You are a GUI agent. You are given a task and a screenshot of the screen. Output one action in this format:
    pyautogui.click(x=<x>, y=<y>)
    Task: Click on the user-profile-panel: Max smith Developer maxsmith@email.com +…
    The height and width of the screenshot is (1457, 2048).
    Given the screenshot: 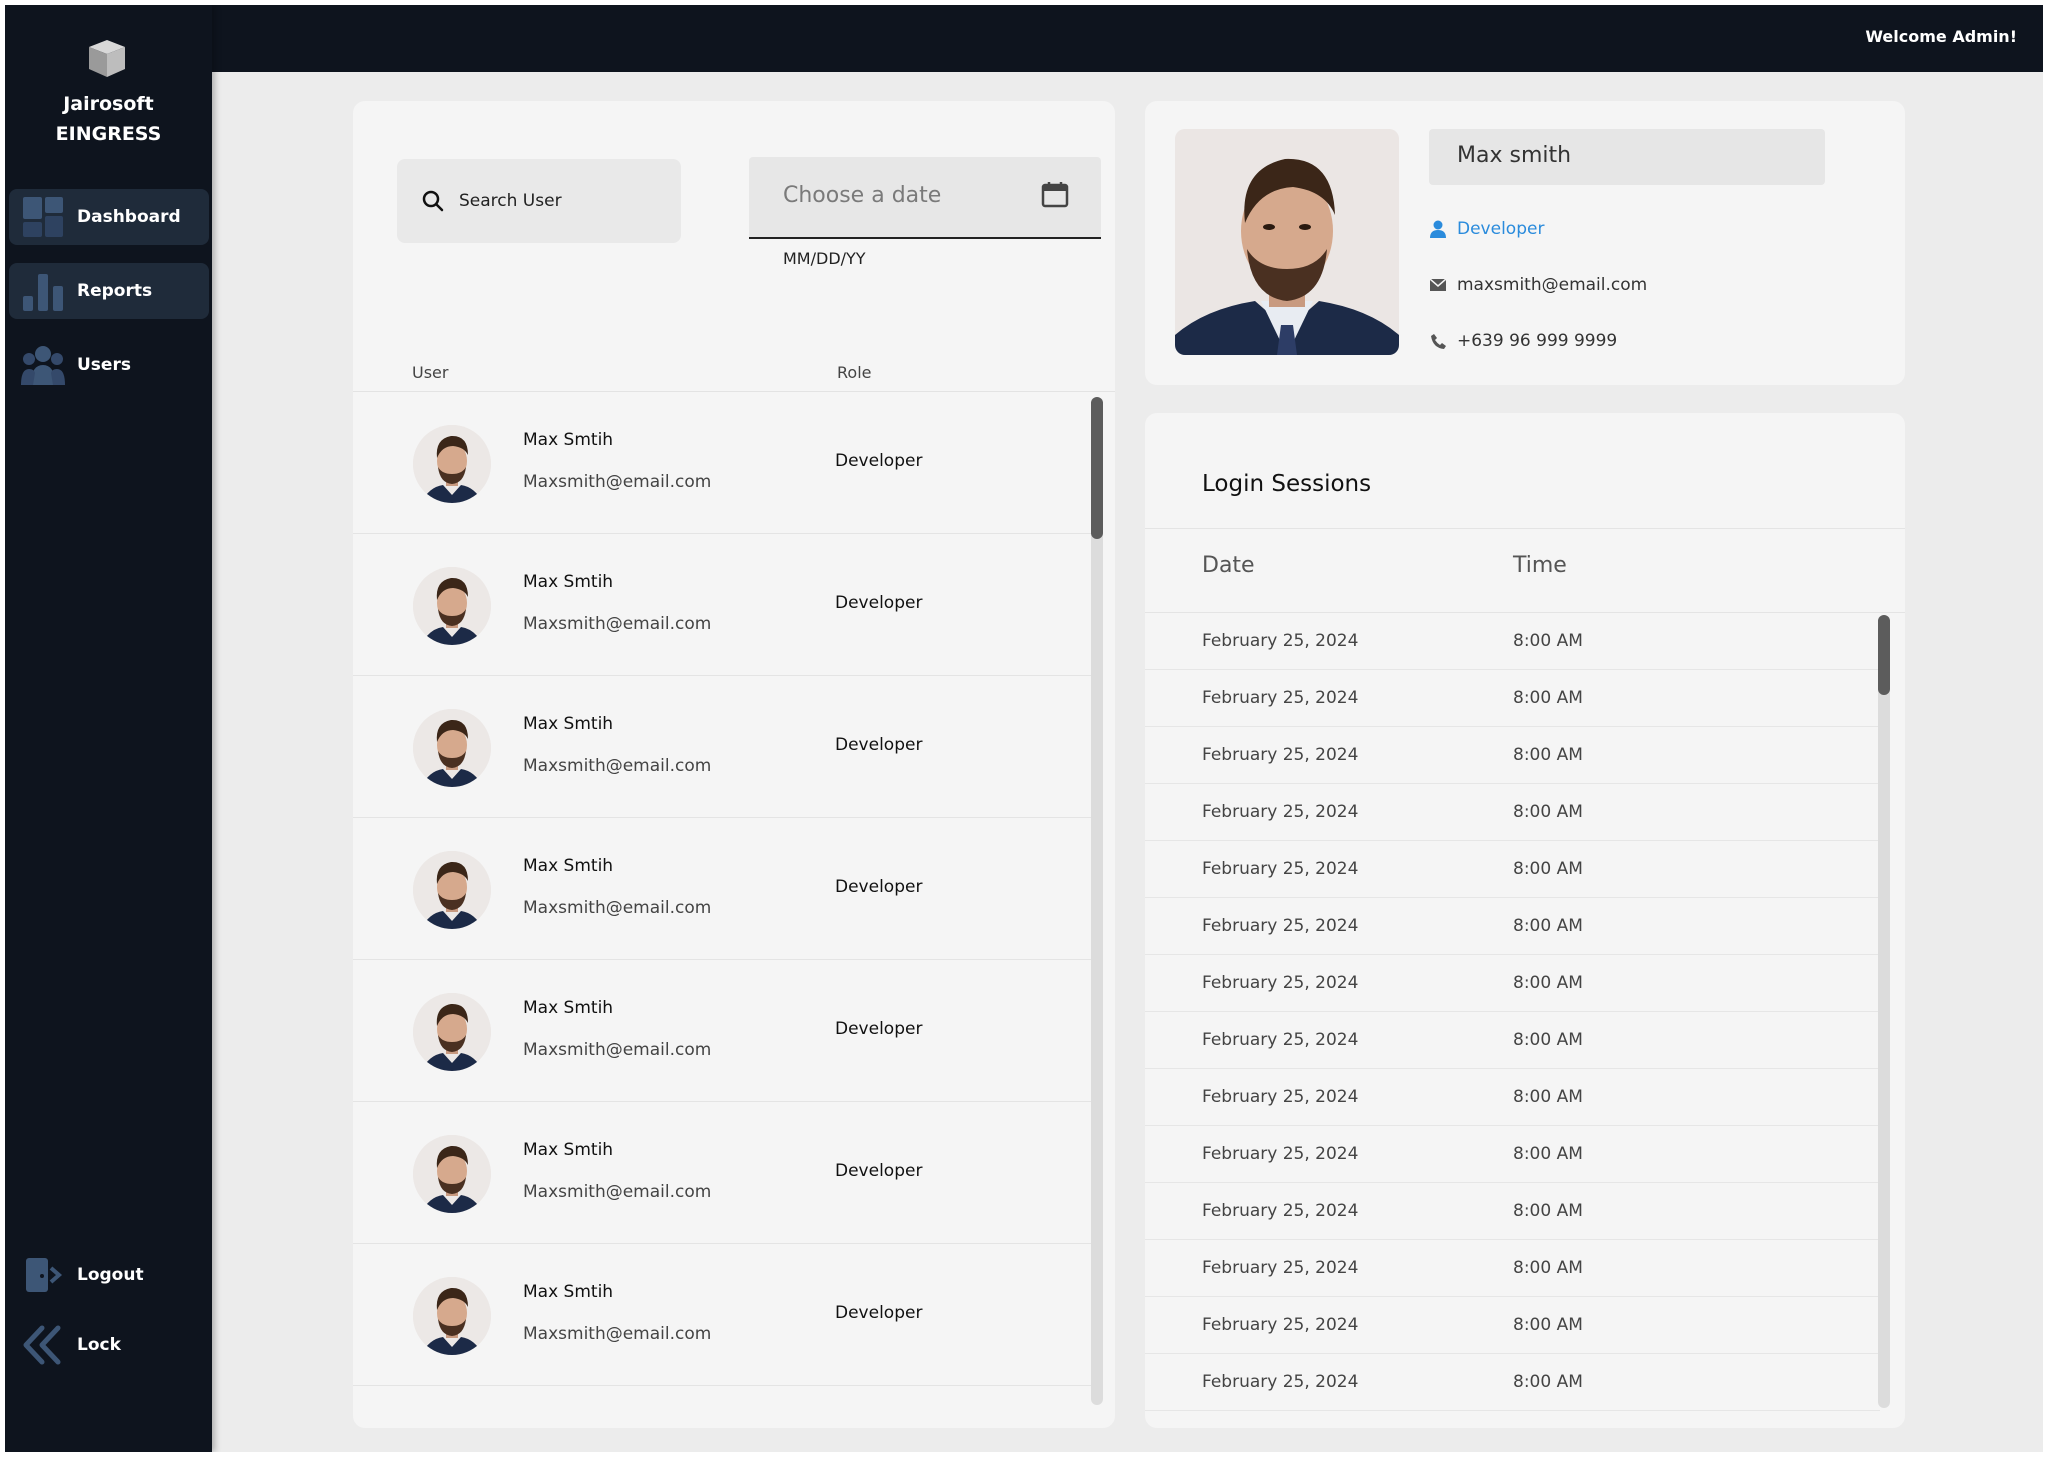 What is the action you would take?
    pyautogui.click(x=1525, y=243)
    